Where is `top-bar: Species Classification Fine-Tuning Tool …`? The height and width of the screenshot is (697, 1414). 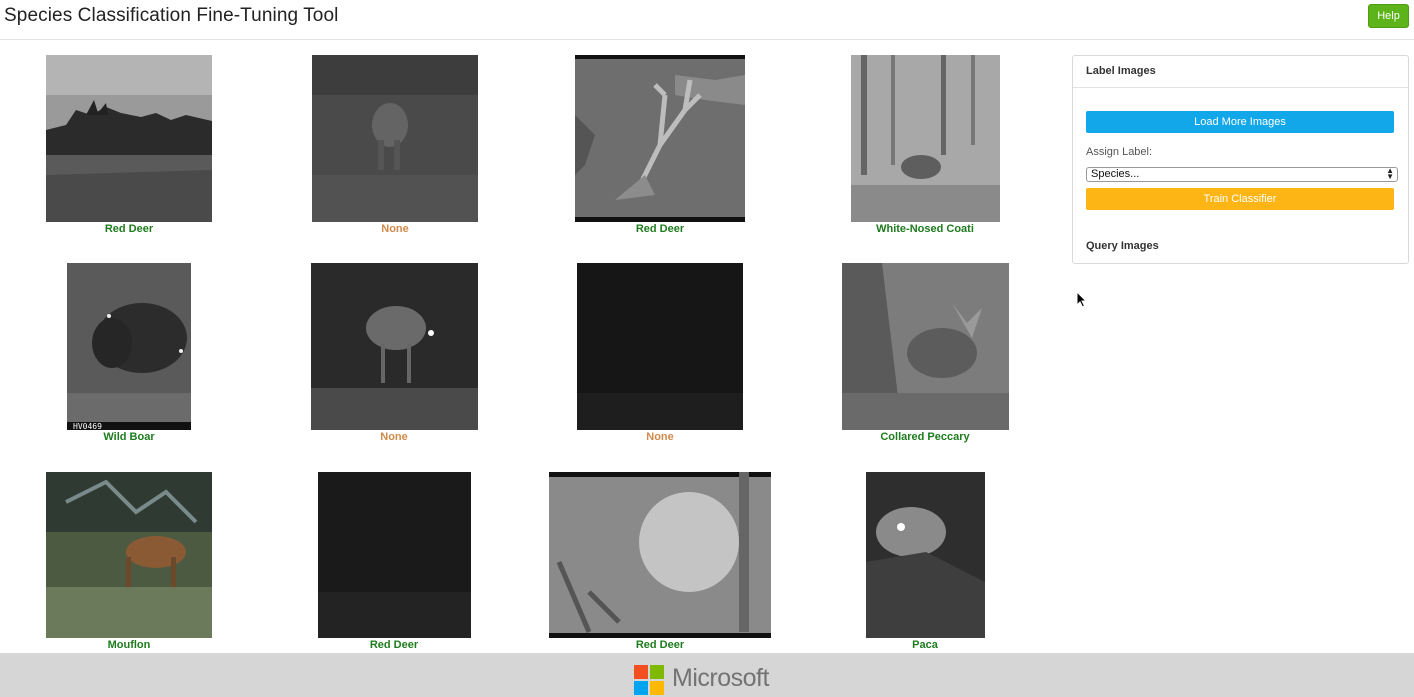 top-bar: Species Classification Fine-Tuning Tool … is located at coordinates (707, 20).